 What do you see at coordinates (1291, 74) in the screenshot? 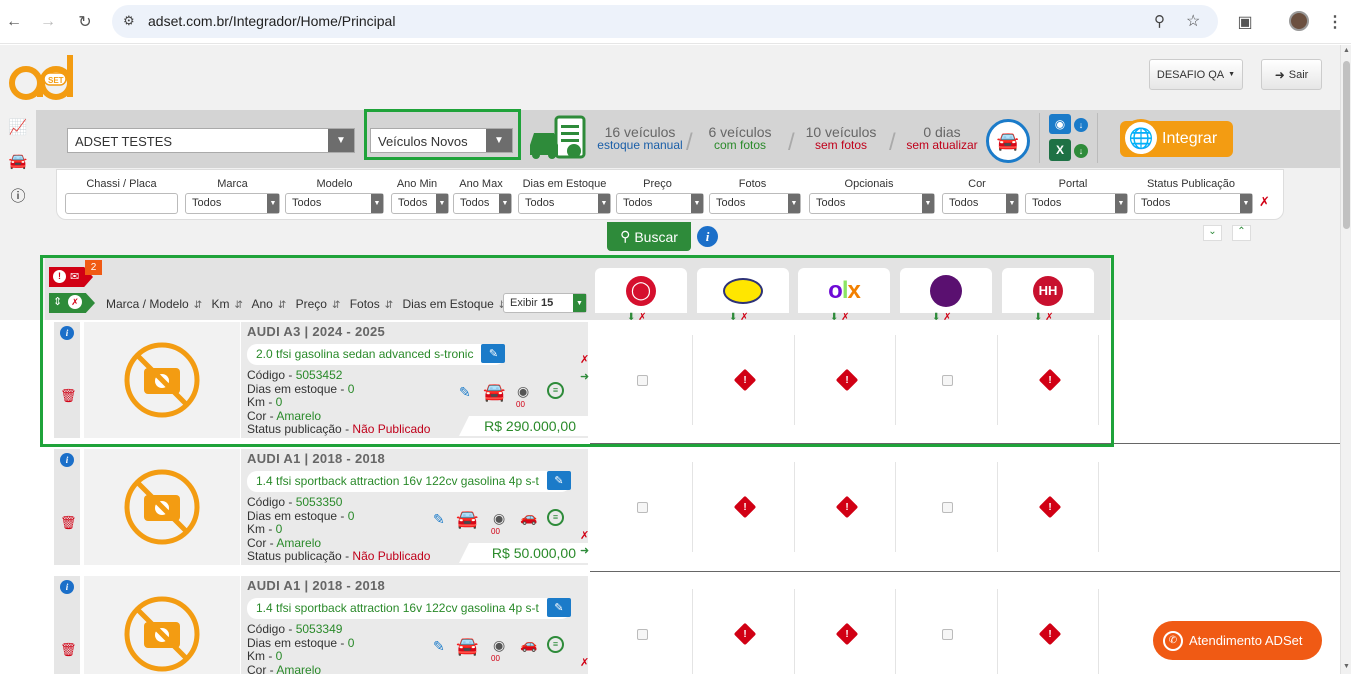
I see `logout-button: ➜ Sair` at bounding box center [1291, 74].